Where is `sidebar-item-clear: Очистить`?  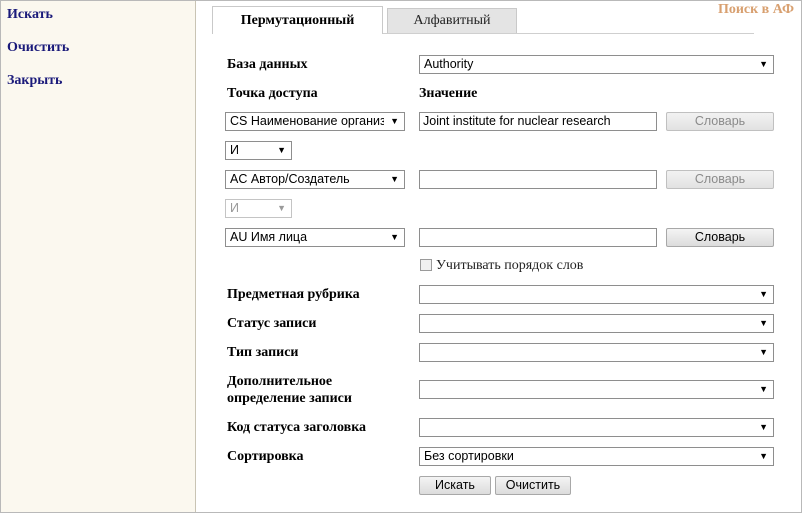 sidebar-item-clear: Очистить is located at coordinates (38, 48).